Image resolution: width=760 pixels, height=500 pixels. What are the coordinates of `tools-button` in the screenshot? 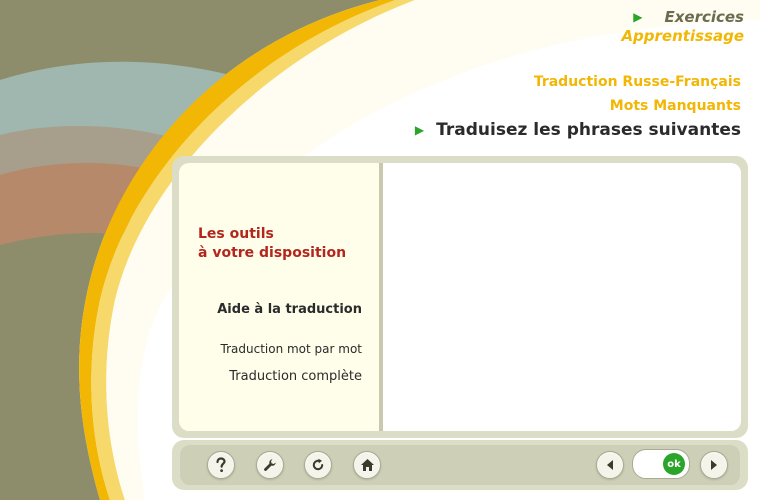 It's located at (270, 465).